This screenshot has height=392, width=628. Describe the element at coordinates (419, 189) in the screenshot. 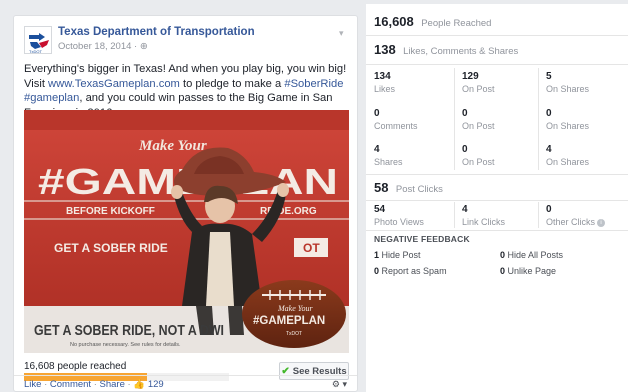

I see `post-clicks-text: Post Clicks` at that location.